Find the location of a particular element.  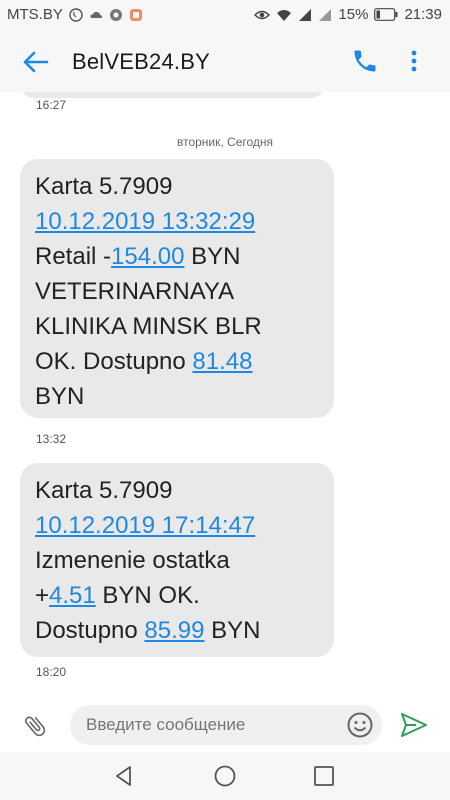

viber-icon is located at coordinates (76, 14).